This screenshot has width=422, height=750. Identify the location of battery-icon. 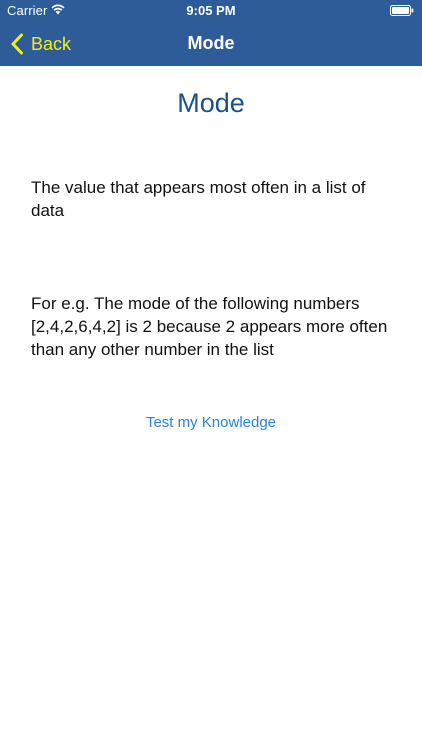
(402, 10).